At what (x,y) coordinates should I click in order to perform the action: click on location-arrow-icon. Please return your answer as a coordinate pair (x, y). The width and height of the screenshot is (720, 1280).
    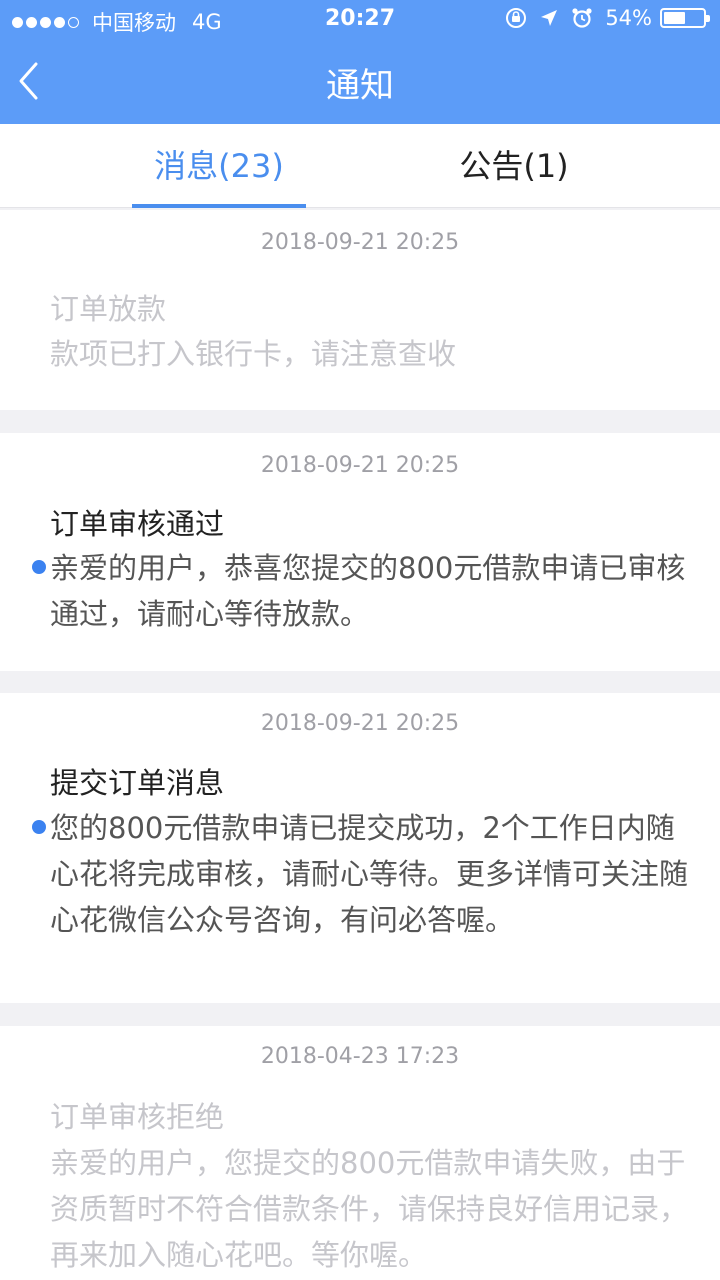
    Looking at the image, I should click on (549, 18).